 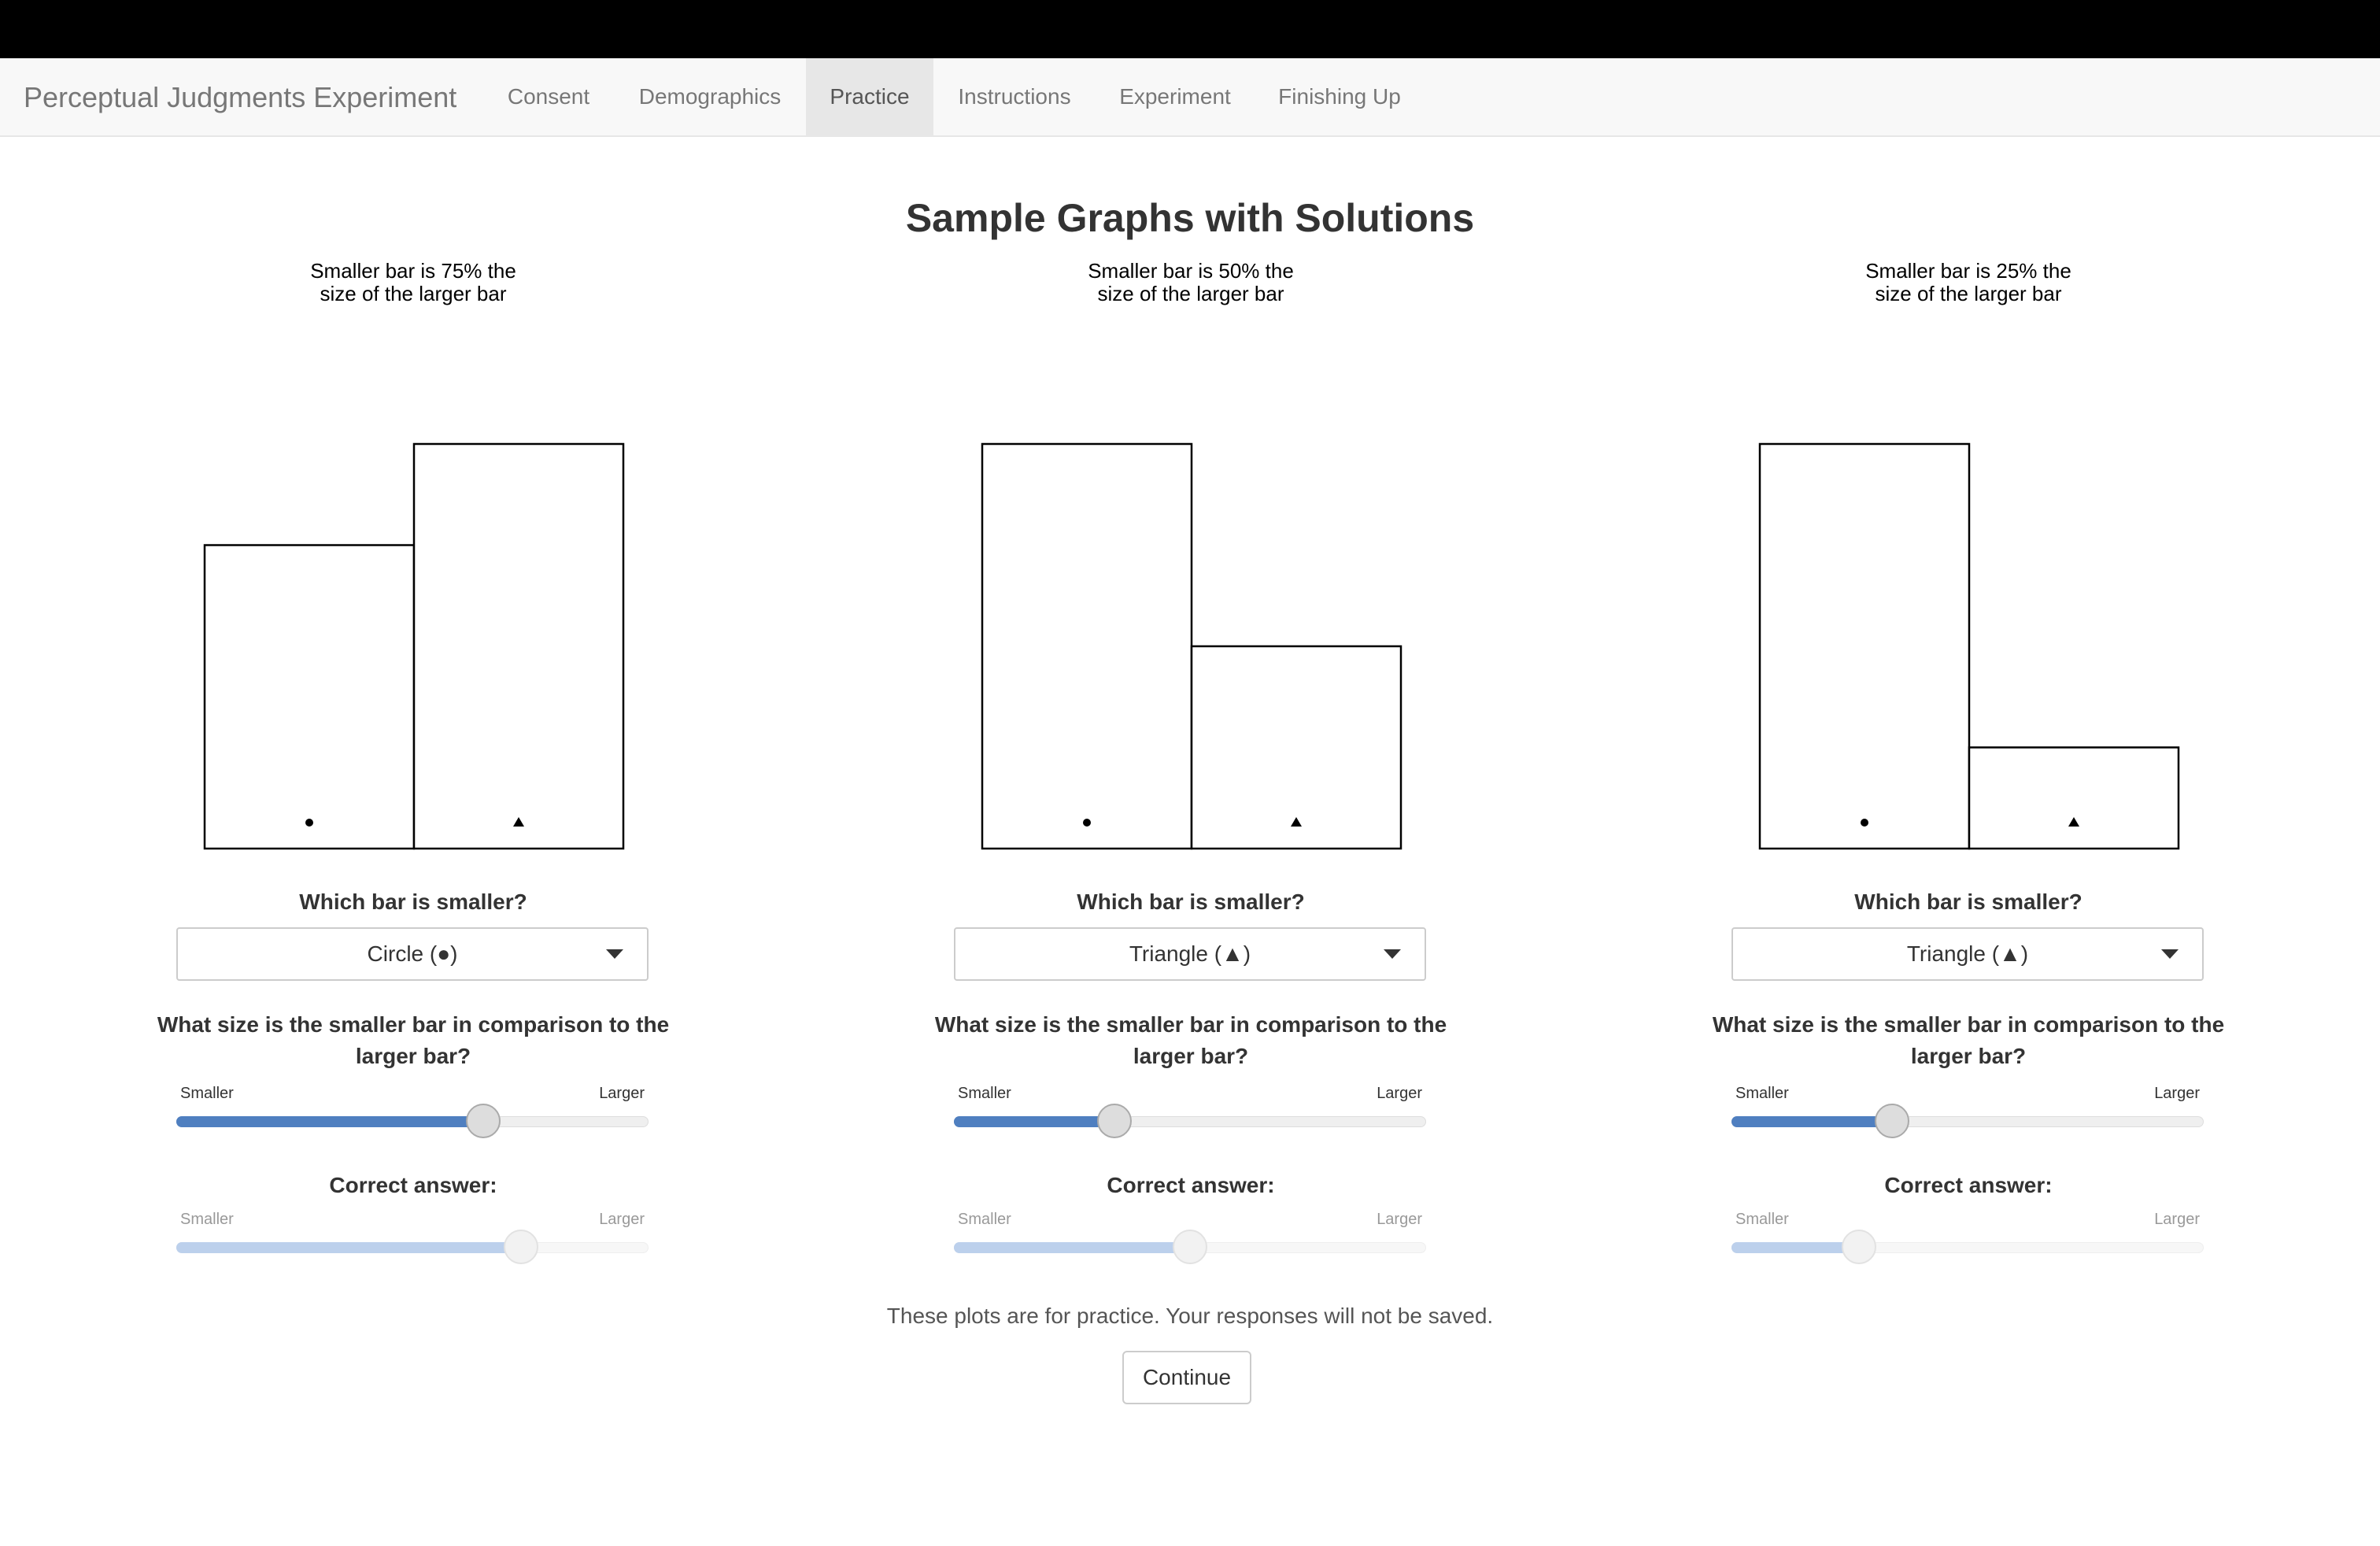 I want to click on nav-tab-experiment: Experiment, so click(x=1175, y=96).